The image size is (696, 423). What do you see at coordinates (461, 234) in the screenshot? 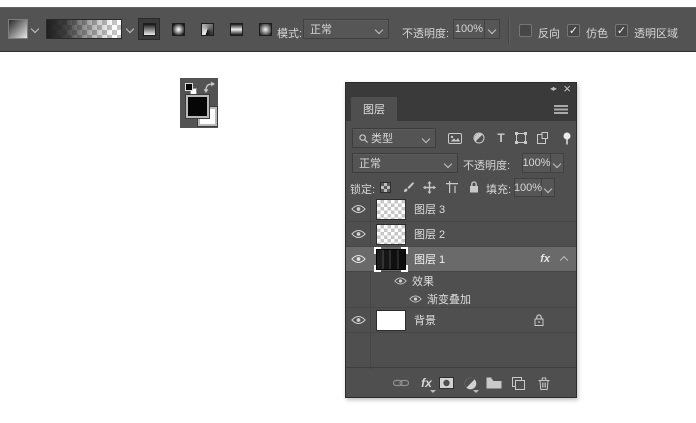
I see `layer-row: 图层 2` at bounding box center [461, 234].